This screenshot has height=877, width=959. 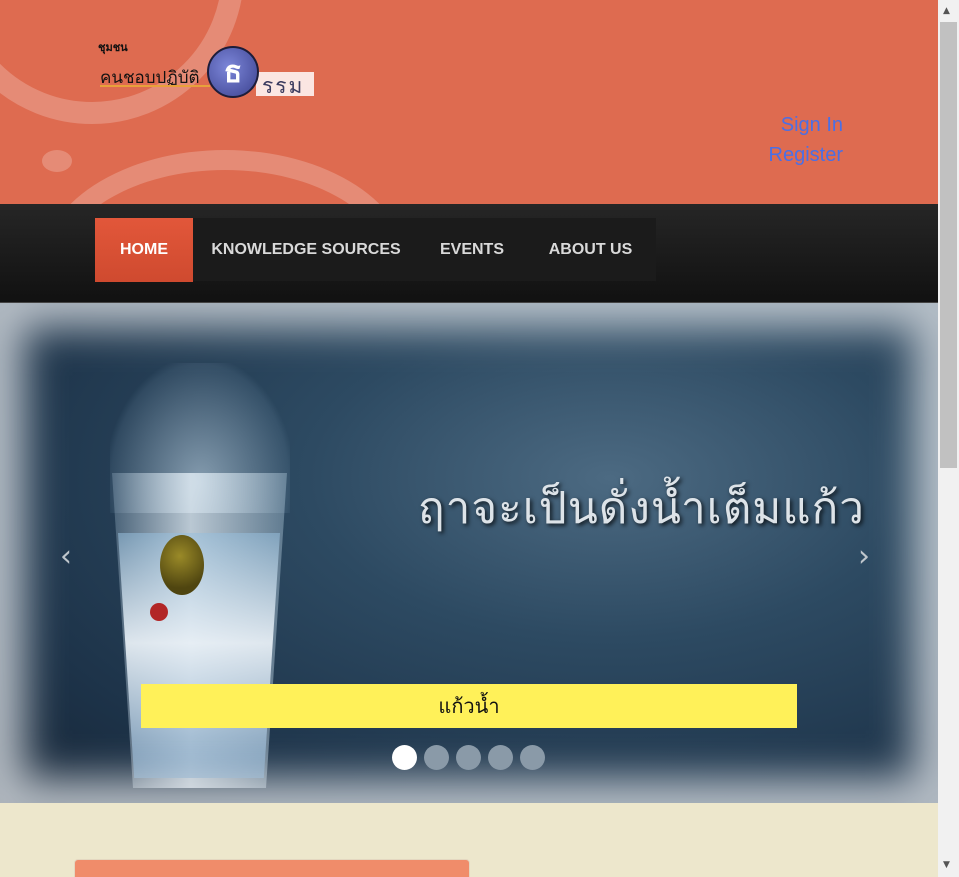 I want to click on scroll-up-icon: ▲, so click(x=946, y=11).